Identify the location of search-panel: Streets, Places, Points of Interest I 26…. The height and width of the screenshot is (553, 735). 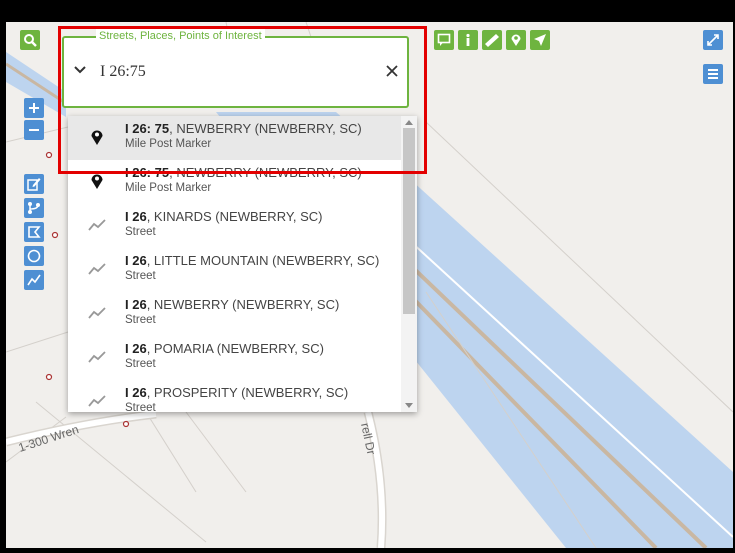
(235, 68).